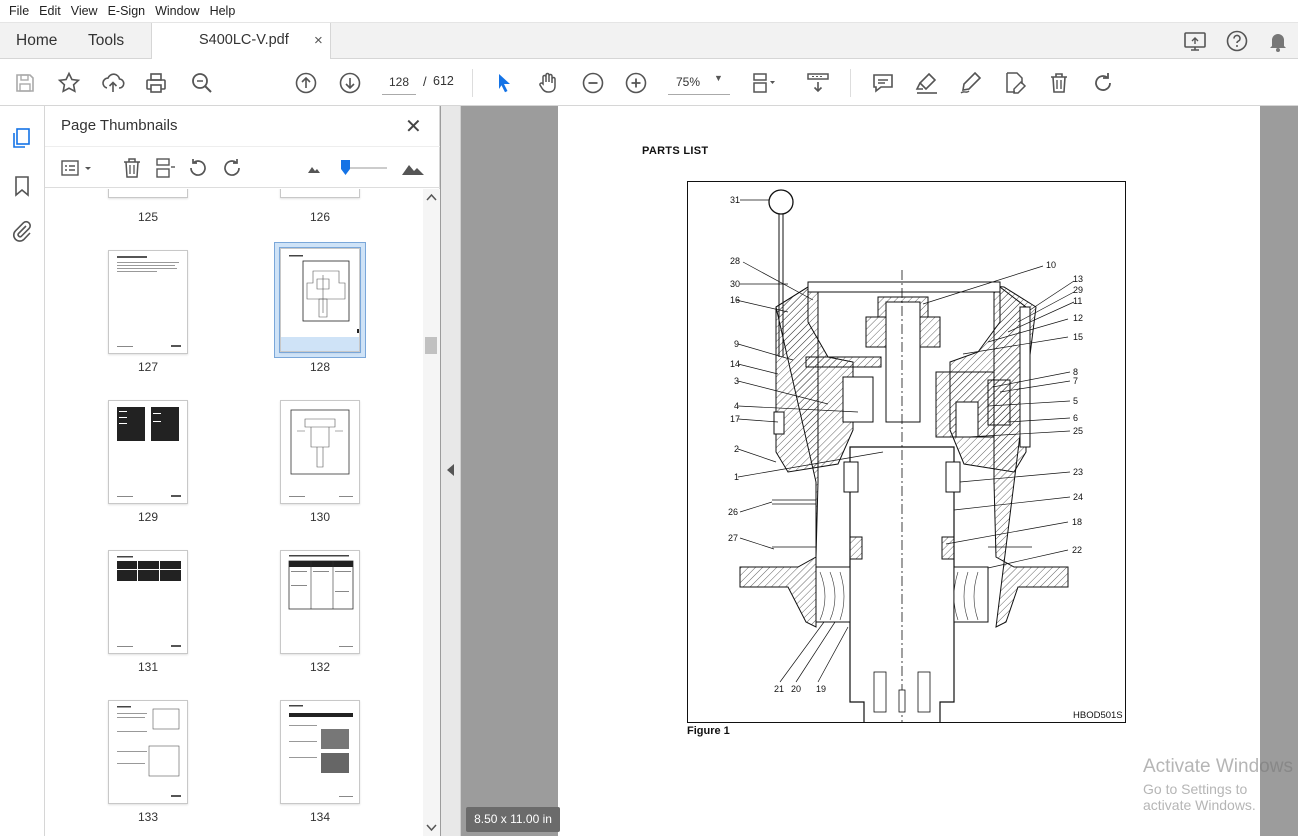  Describe the element at coordinates (1075, 381) in the screenshot. I see `callout-label: 7` at that location.